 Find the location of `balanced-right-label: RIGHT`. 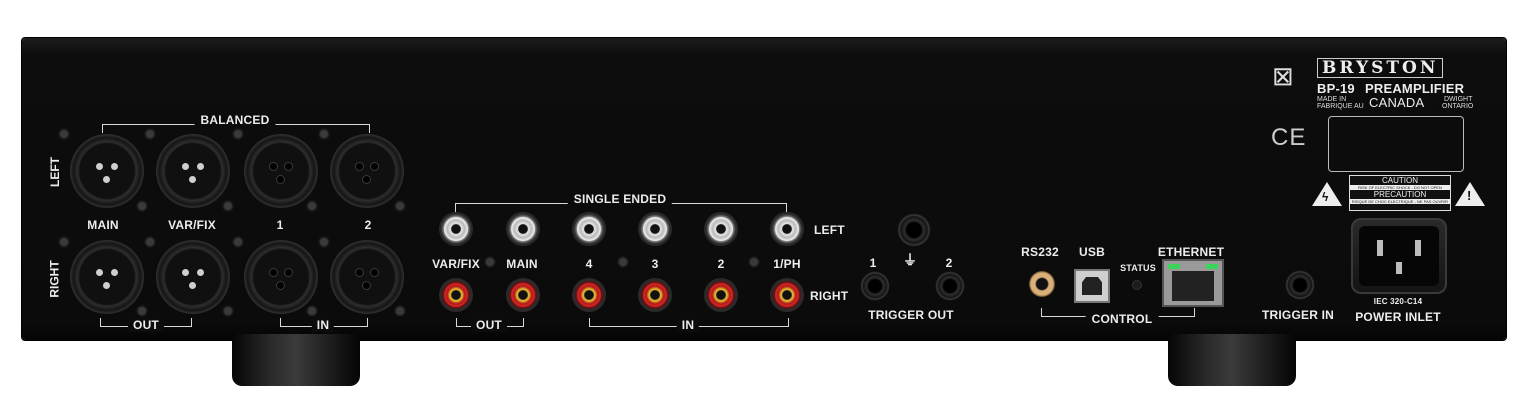

balanced-right-label: RIGHT is located at coordinates (54, 279).